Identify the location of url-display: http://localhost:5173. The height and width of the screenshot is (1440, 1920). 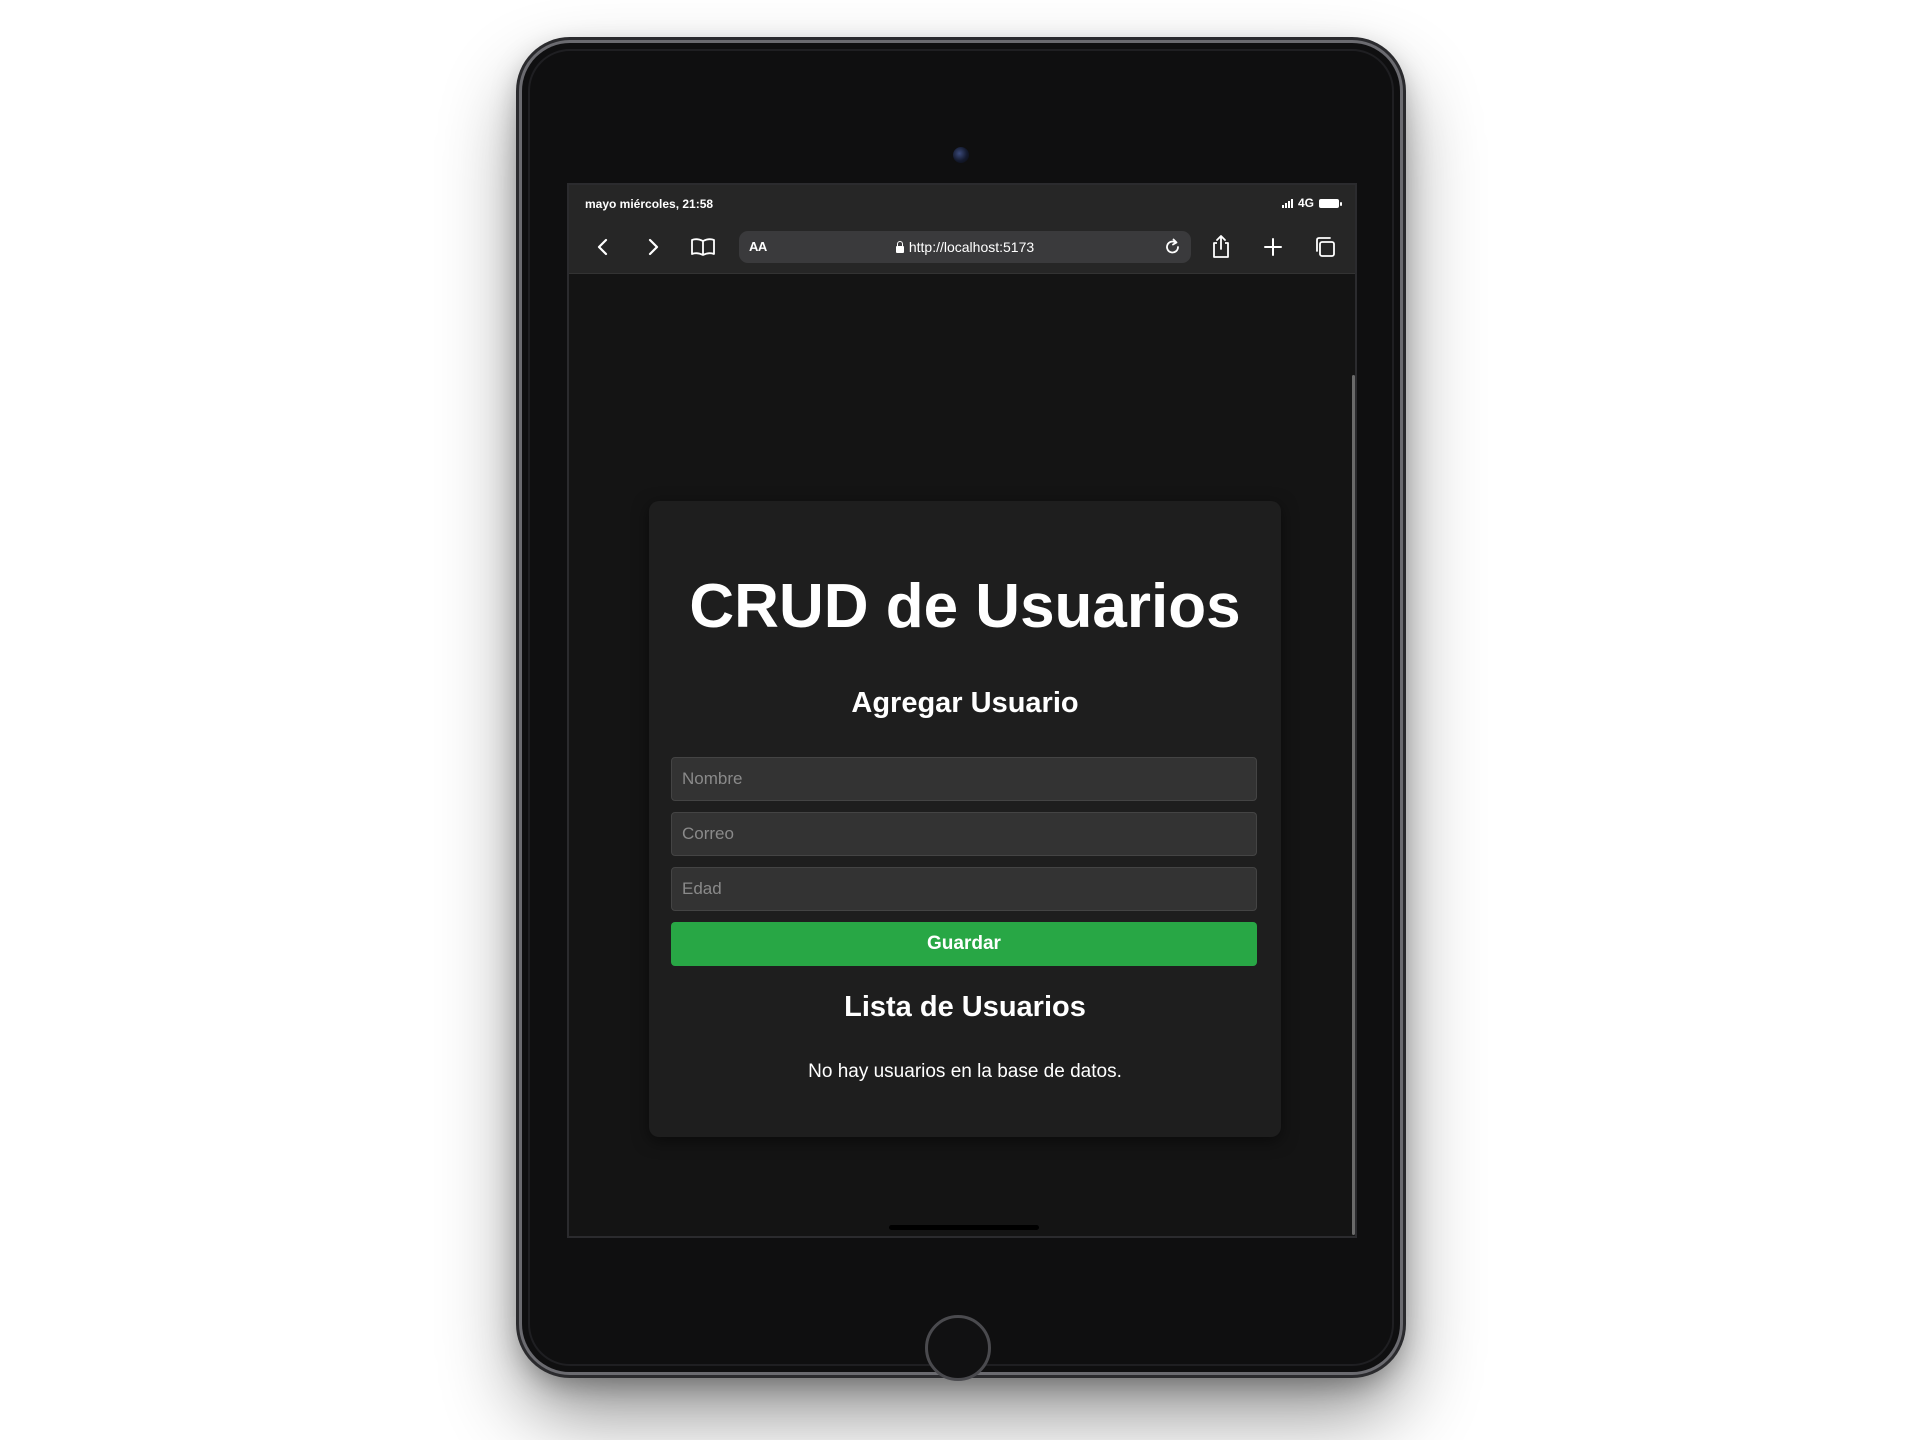
(965, 247).